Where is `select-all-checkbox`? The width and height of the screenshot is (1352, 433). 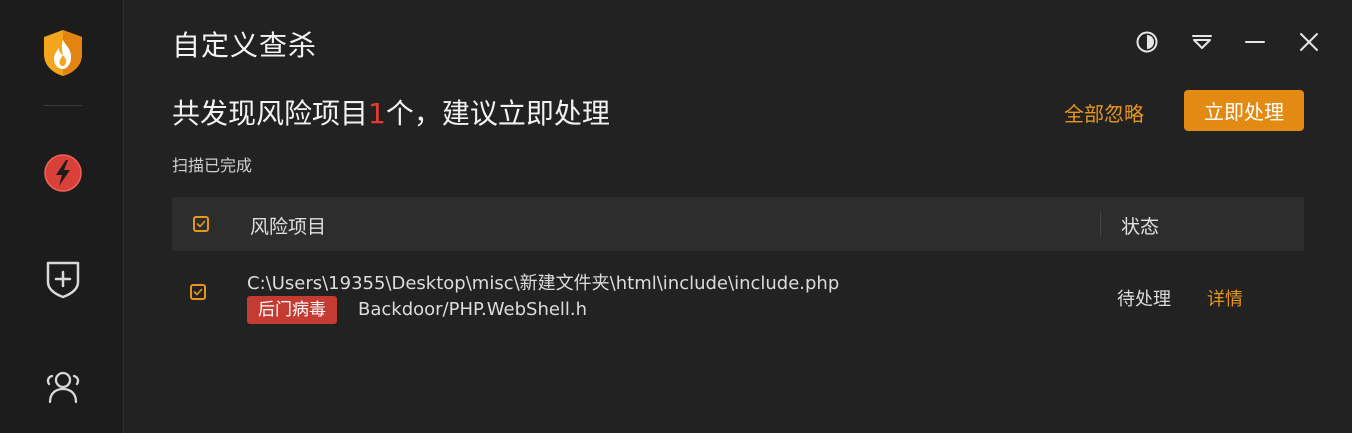
select-all-checkbox is located at coordinates (201, 224).